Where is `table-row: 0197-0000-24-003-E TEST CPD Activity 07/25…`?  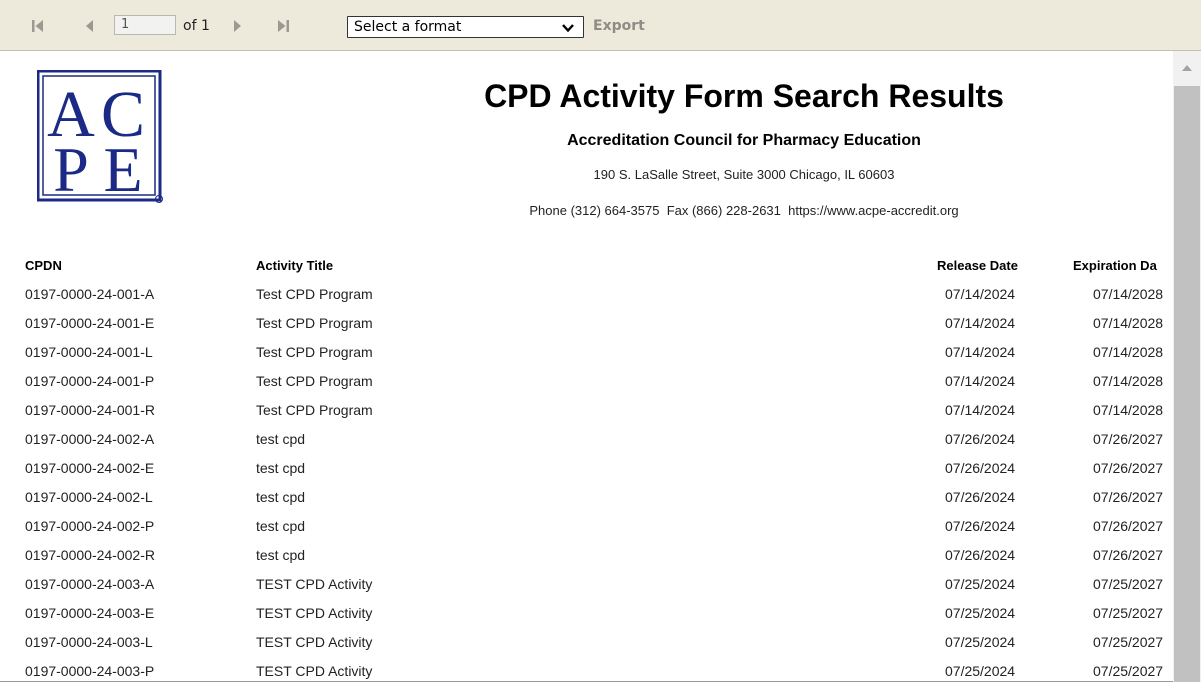
table-row: 0197-0000-24-003-E TEST CPD Activity 07/25… is located at coordinates (586, 613).